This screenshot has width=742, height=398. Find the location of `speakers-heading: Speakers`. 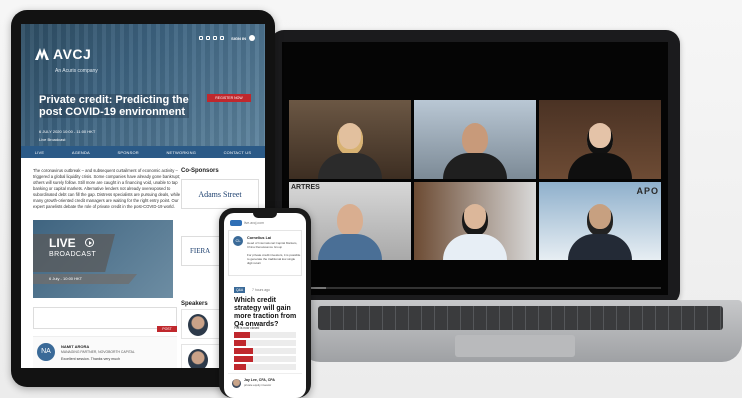

speakers-heading: Speakers is located at coordinates (194, 304).